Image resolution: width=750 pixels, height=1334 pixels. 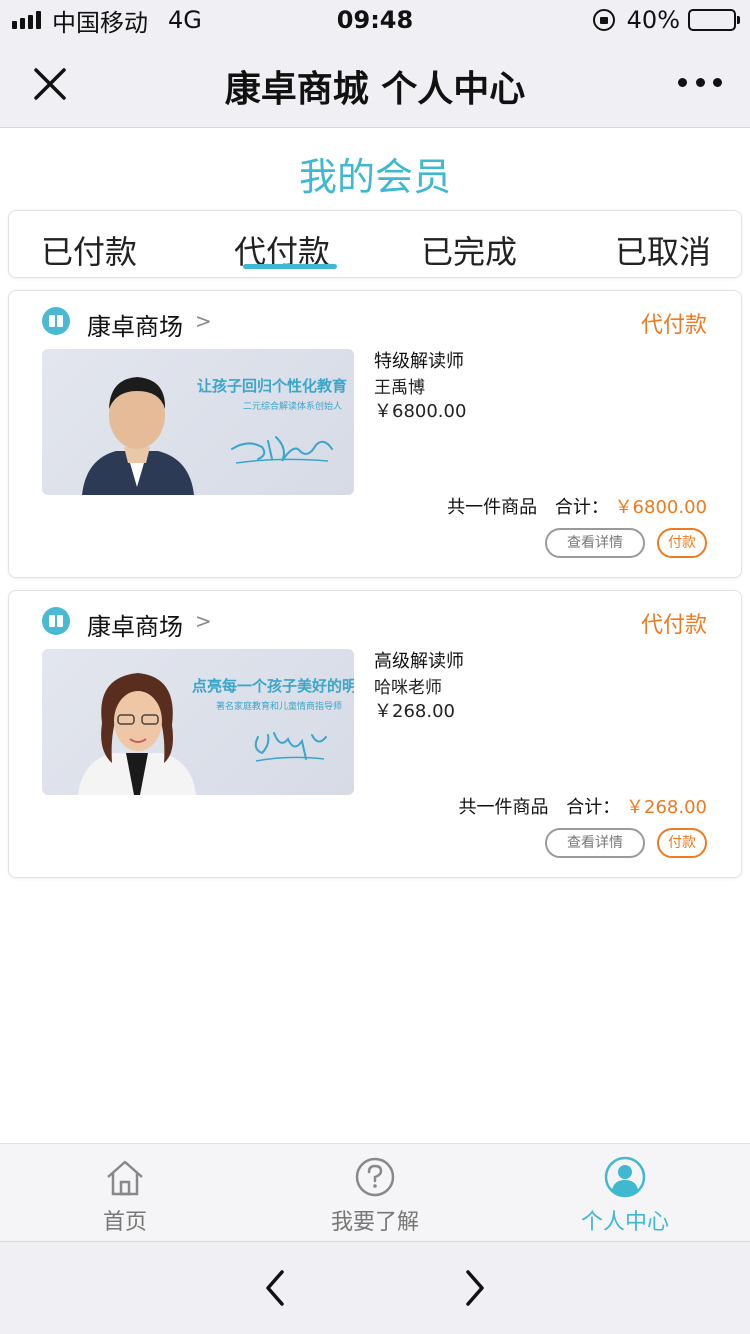 What do you see at coordinates (375, 89) in the screenshot?
I see `nav-title: 康卓商城 个人中心` at bounding box center [375, 89].